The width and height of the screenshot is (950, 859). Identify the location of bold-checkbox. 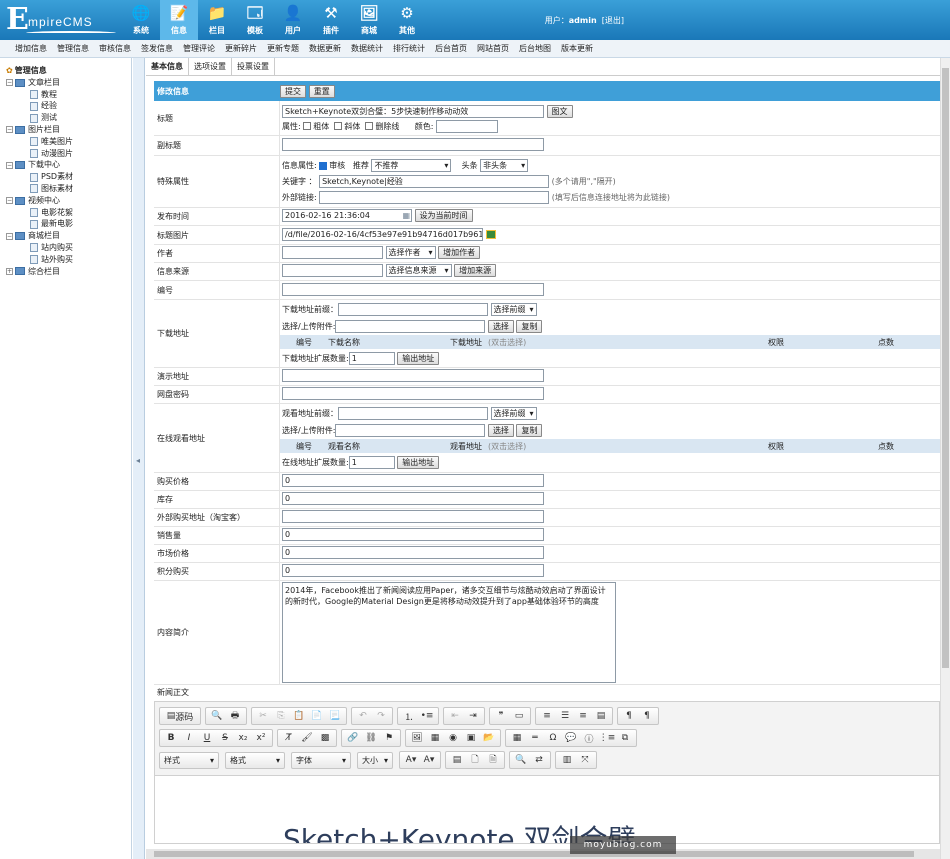
(307, 126).